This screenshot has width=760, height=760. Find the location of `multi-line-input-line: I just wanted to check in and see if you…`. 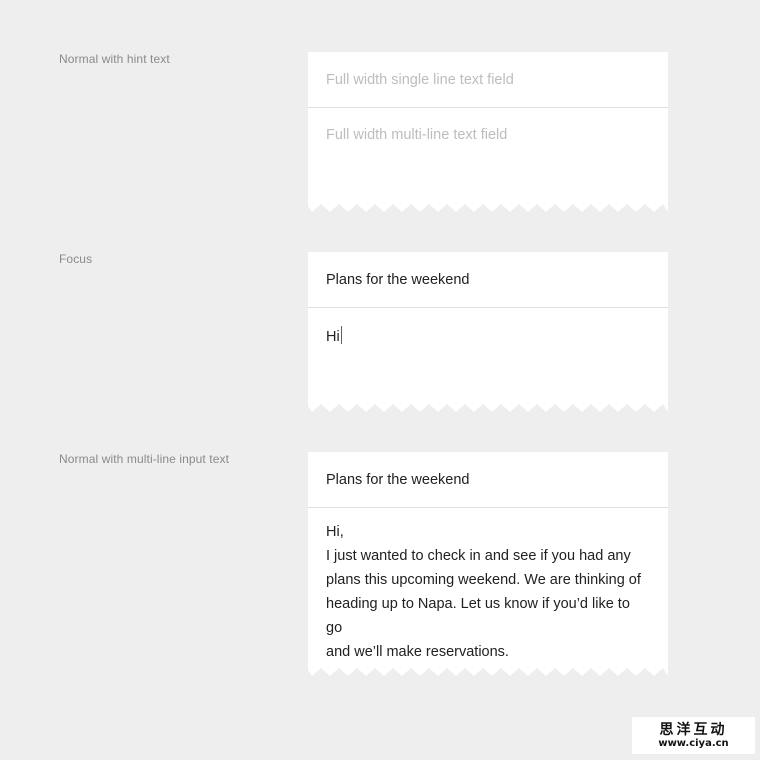

multi-line-input-line: I just wanted to check in and see if you… is located at coordinates (478, 556).